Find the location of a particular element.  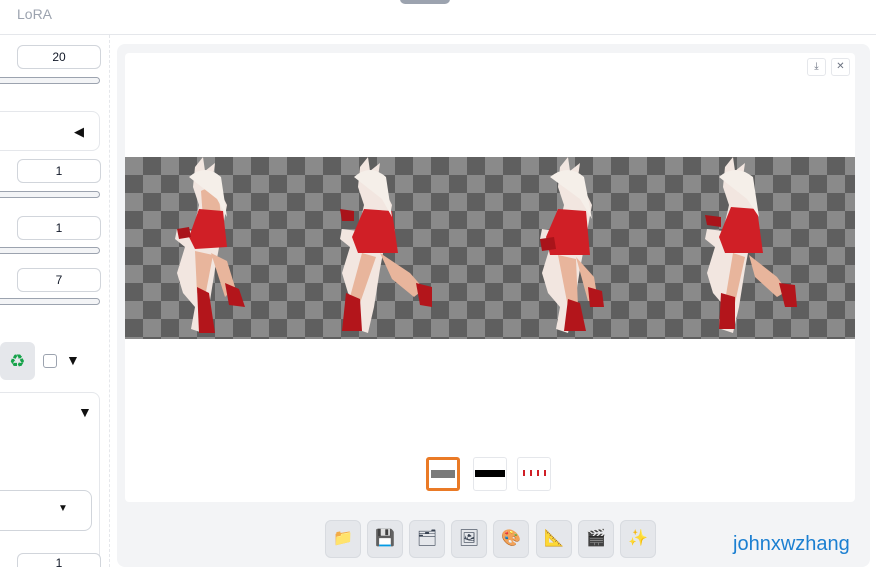

steps-slider is located at coordinates (50, 80).